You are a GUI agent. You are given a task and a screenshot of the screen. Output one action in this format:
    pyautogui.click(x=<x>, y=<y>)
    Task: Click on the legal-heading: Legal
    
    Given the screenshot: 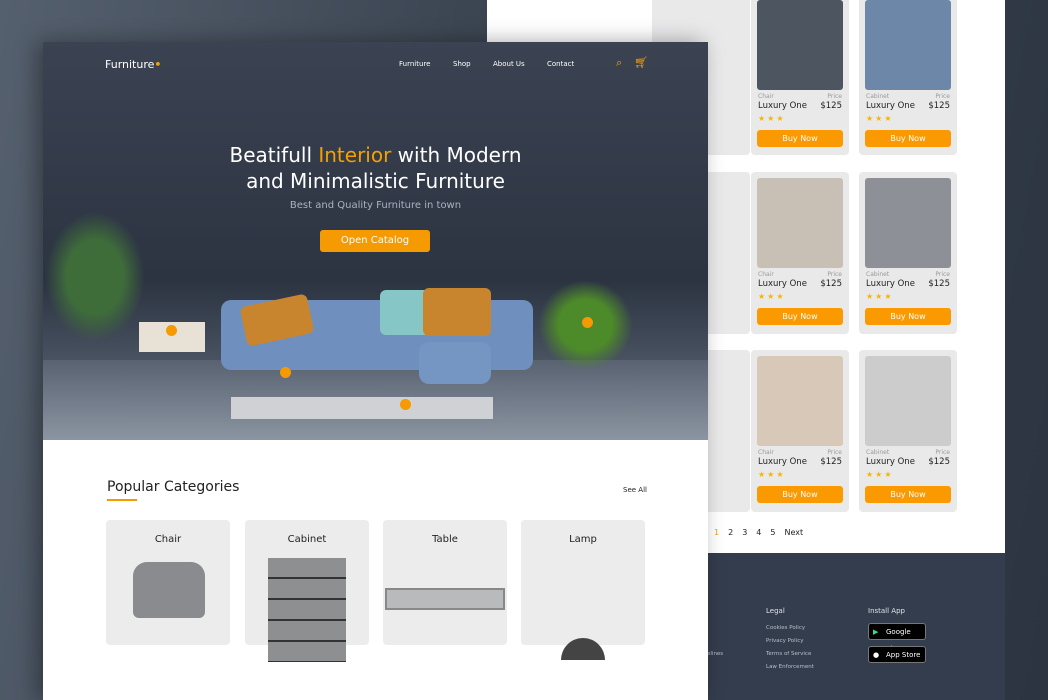 What is the action you would take?
    pyautogui.click(x=775, y=611)
    